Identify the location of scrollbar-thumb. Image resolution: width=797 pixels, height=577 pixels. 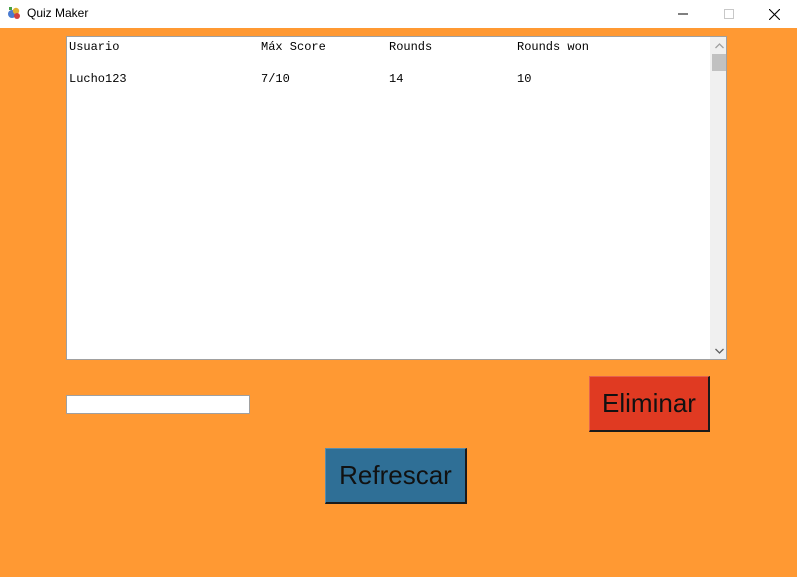
(719, 62).